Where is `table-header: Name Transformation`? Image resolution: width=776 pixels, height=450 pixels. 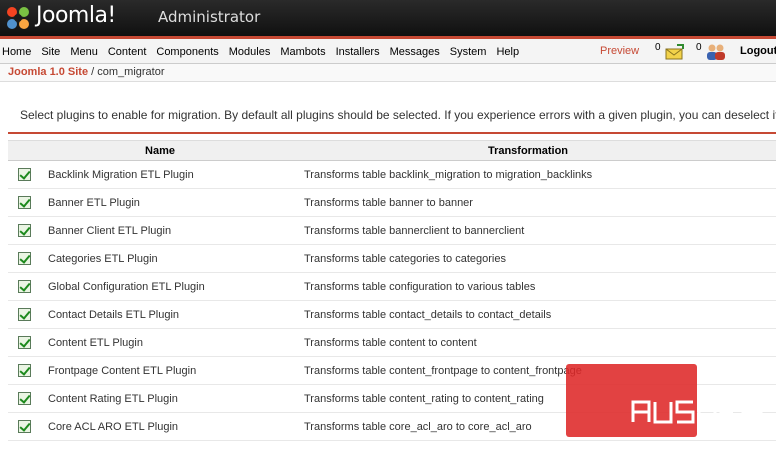
table-header: Name Transformation is located at coordinates (392, 151).